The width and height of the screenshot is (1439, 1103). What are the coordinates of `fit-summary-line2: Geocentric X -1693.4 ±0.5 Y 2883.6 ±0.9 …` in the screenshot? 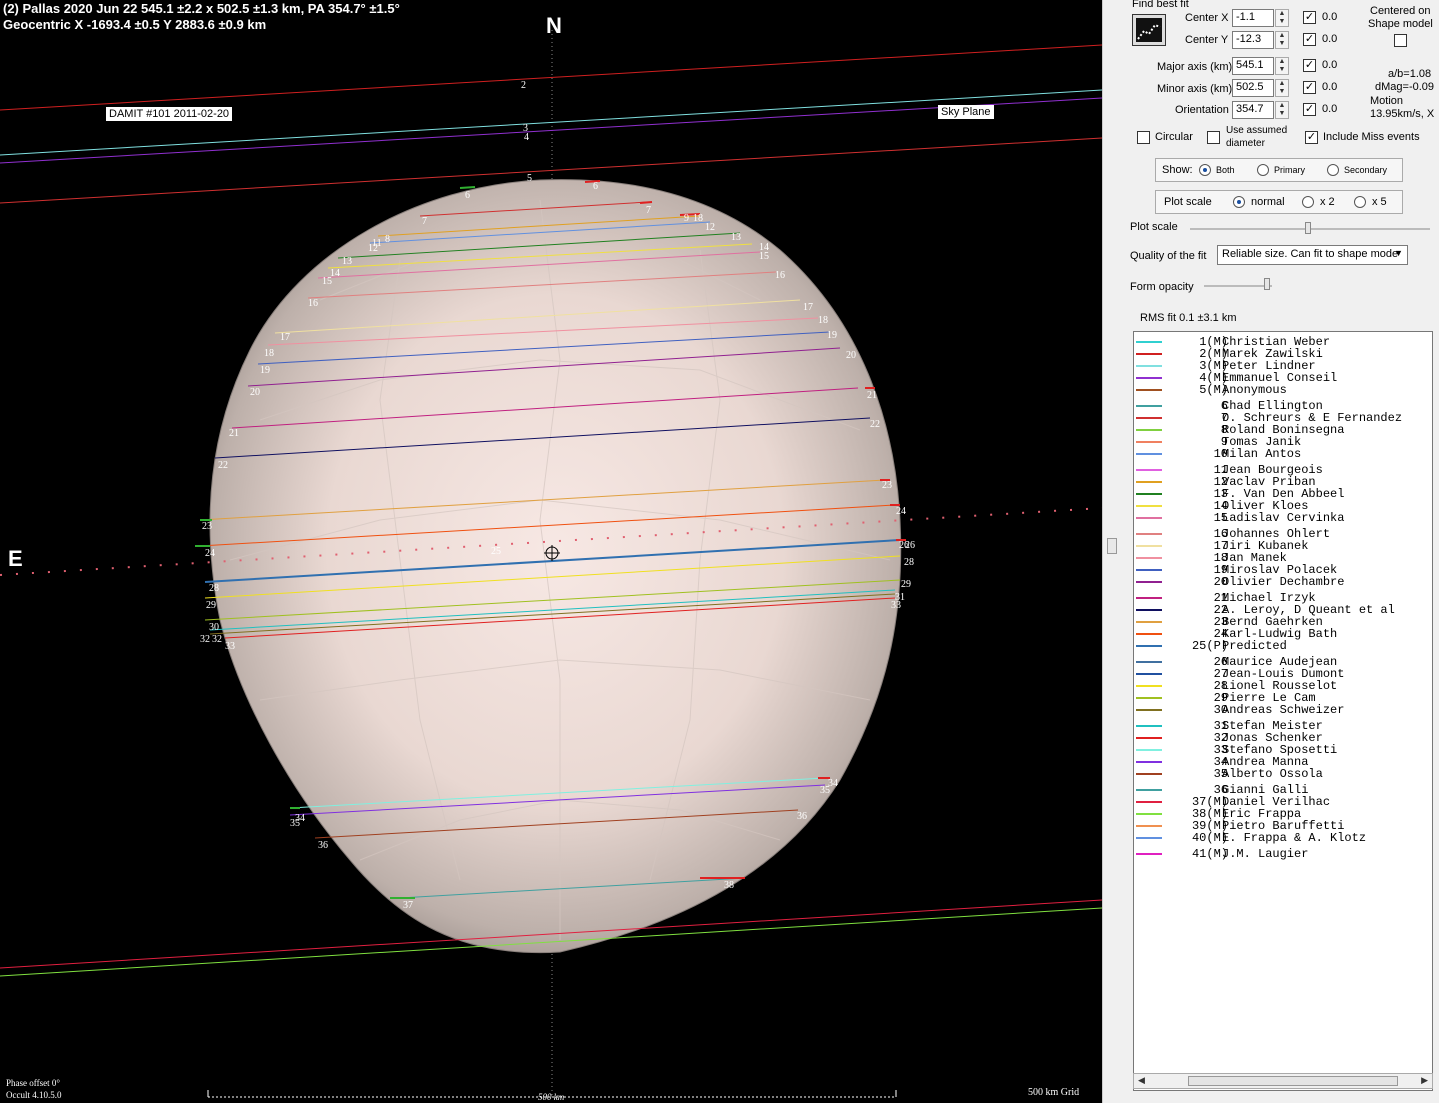 It's located at (135, 24).